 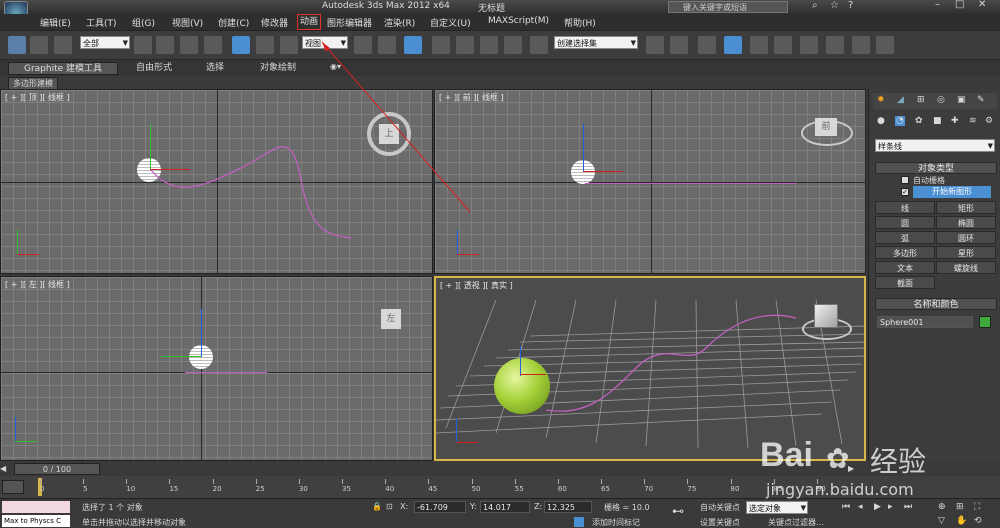 What do you see at coordinates (241, 45) in the screenshot?
I see `select-move-icon` at bounding box center [241, 45].